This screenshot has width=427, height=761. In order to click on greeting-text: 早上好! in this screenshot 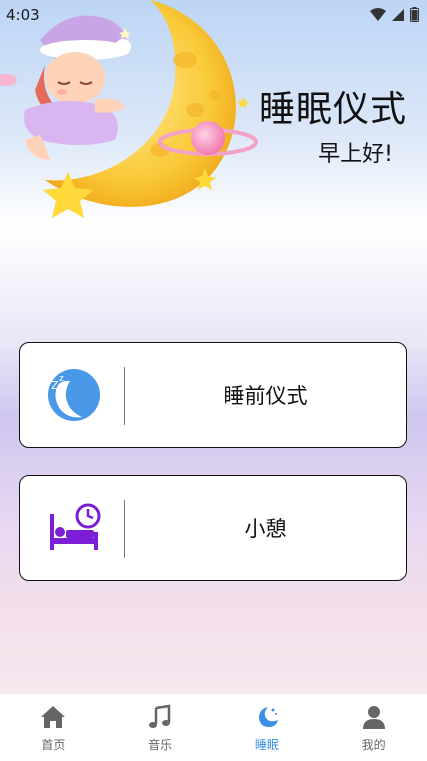, I will do `click(355, 154)`.